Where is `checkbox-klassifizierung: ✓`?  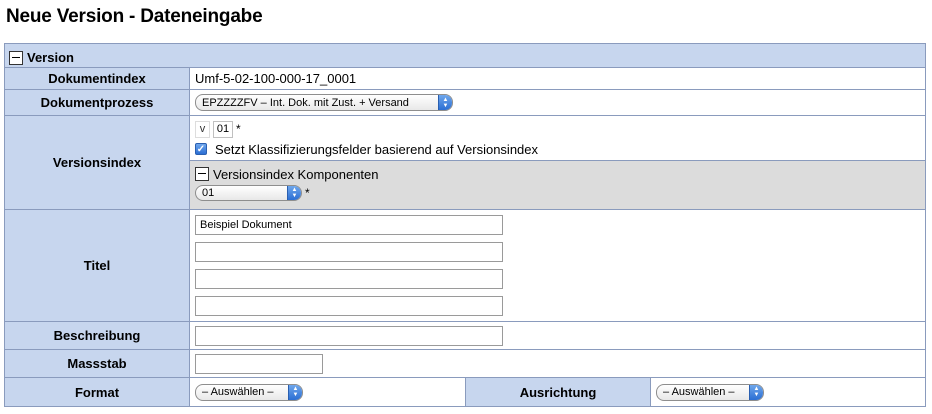 checkbox-klassifizierung: ✓ is located at coordinates (201, 149).